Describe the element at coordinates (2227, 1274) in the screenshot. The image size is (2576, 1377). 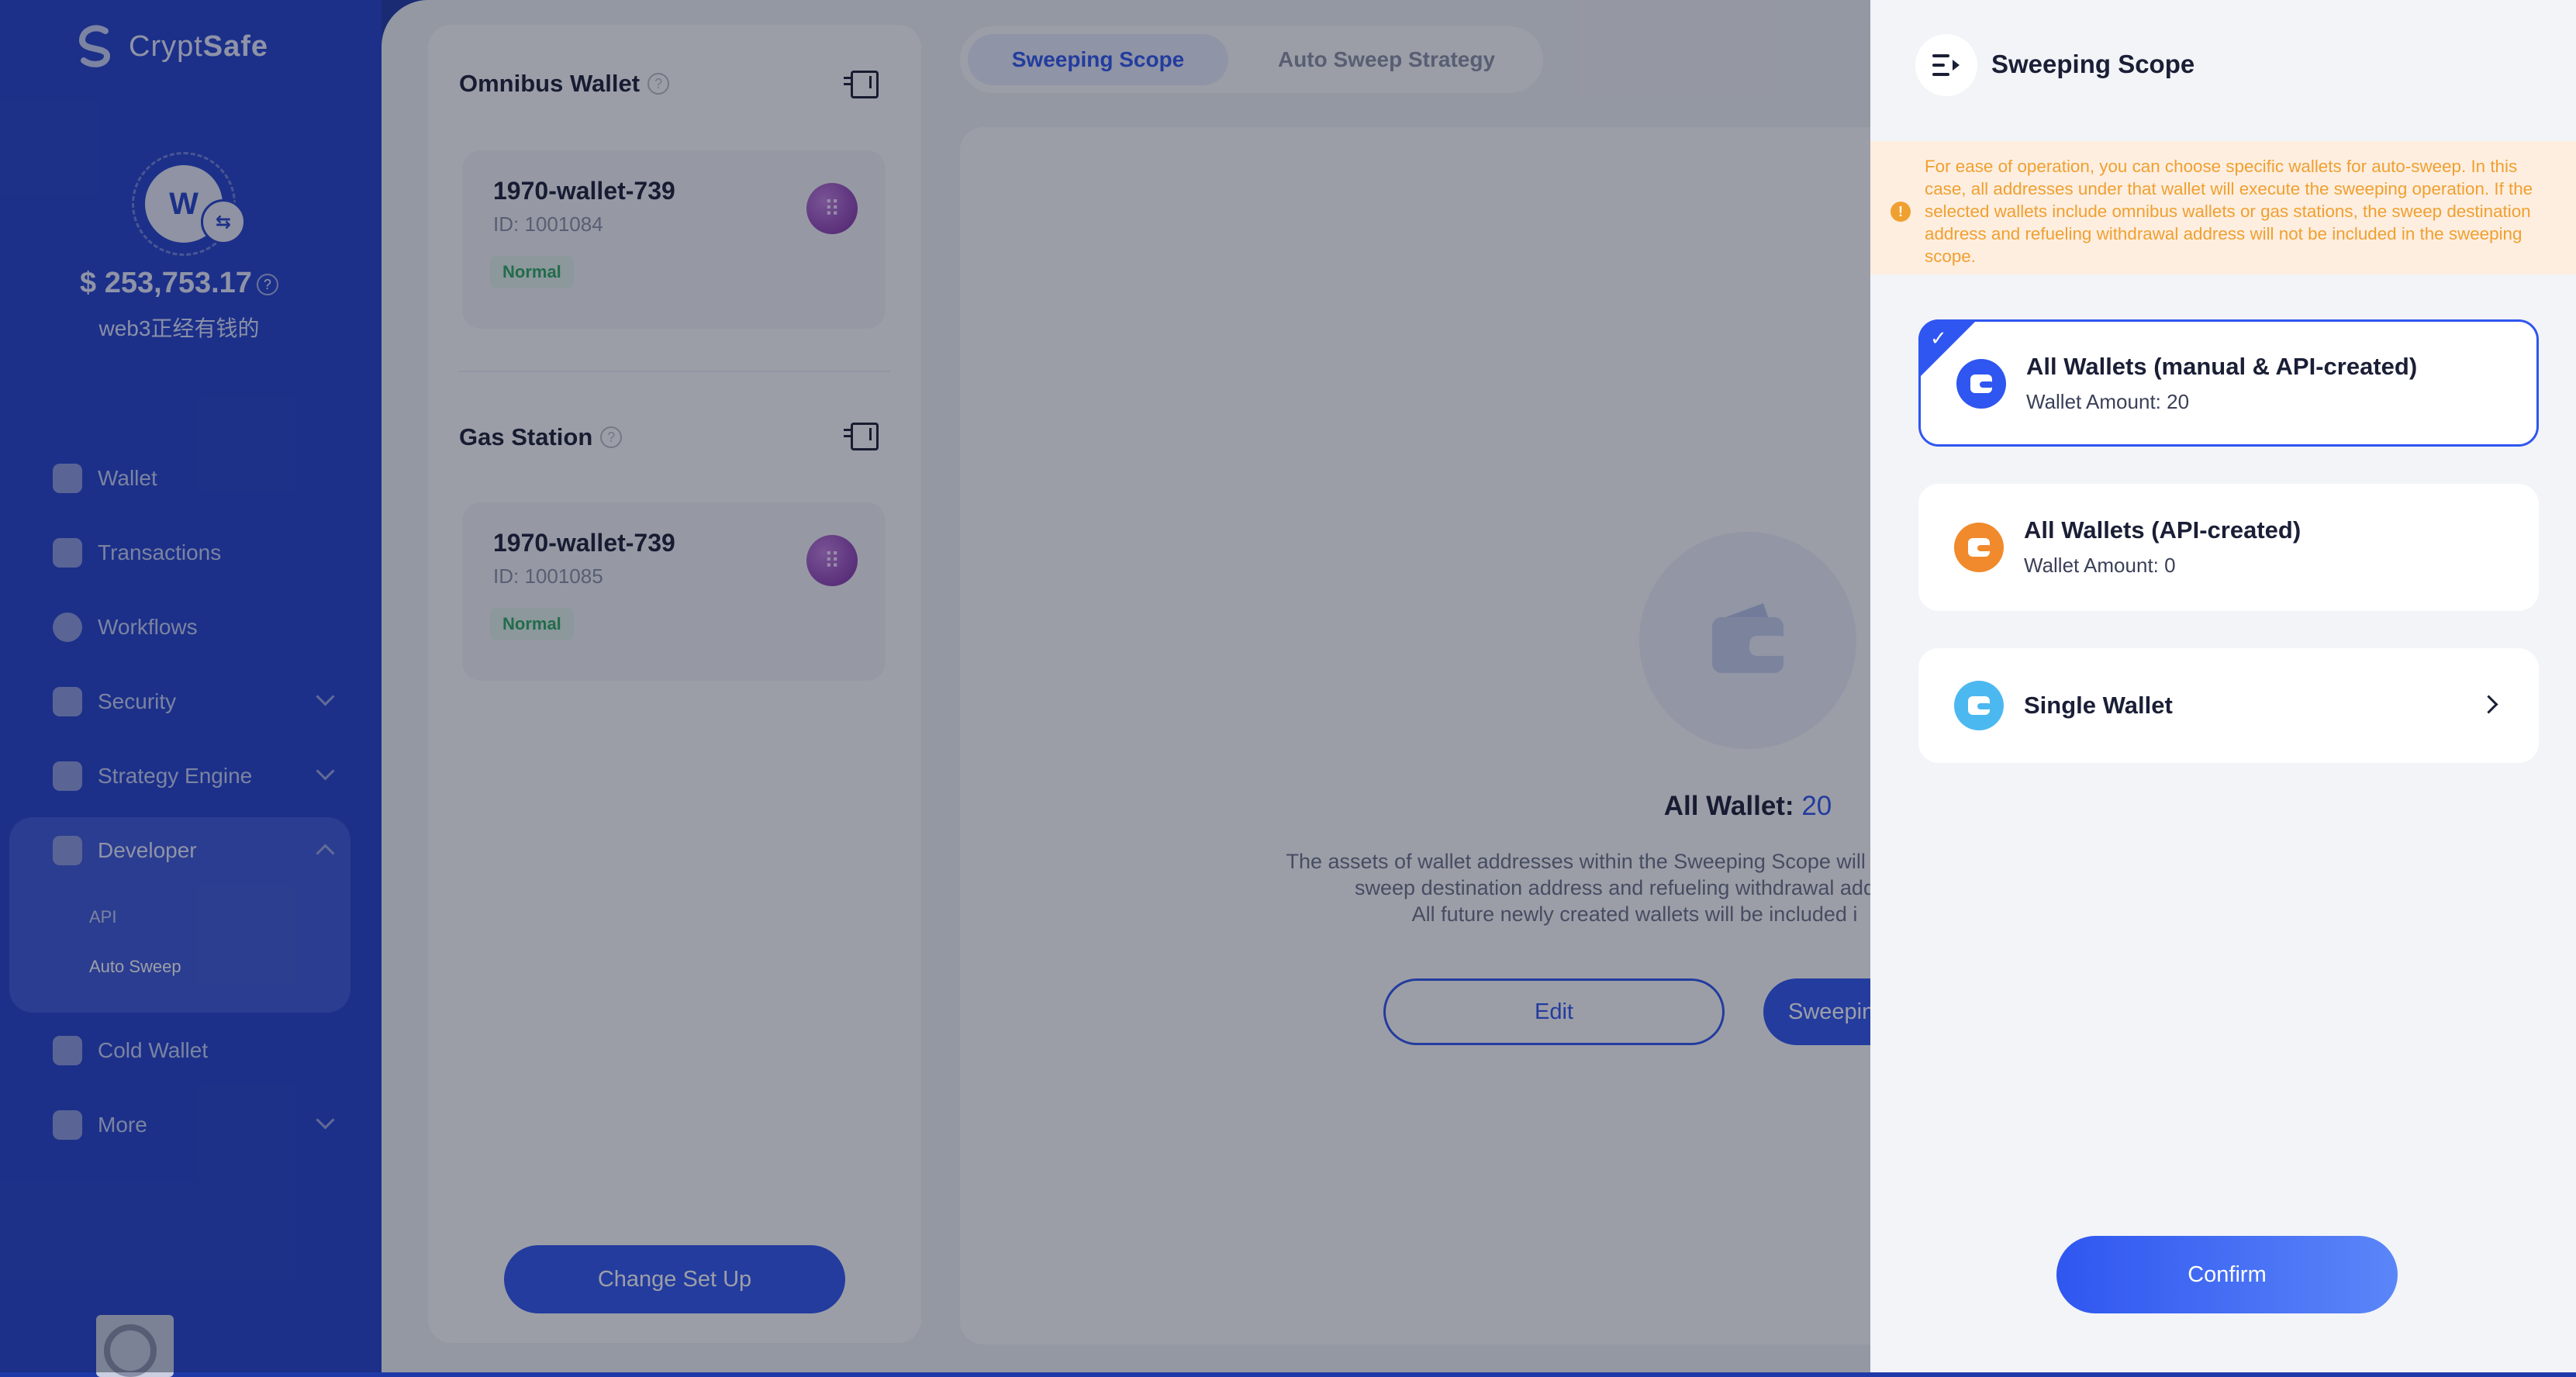
I see `confirm-button: Confirm` at that location.